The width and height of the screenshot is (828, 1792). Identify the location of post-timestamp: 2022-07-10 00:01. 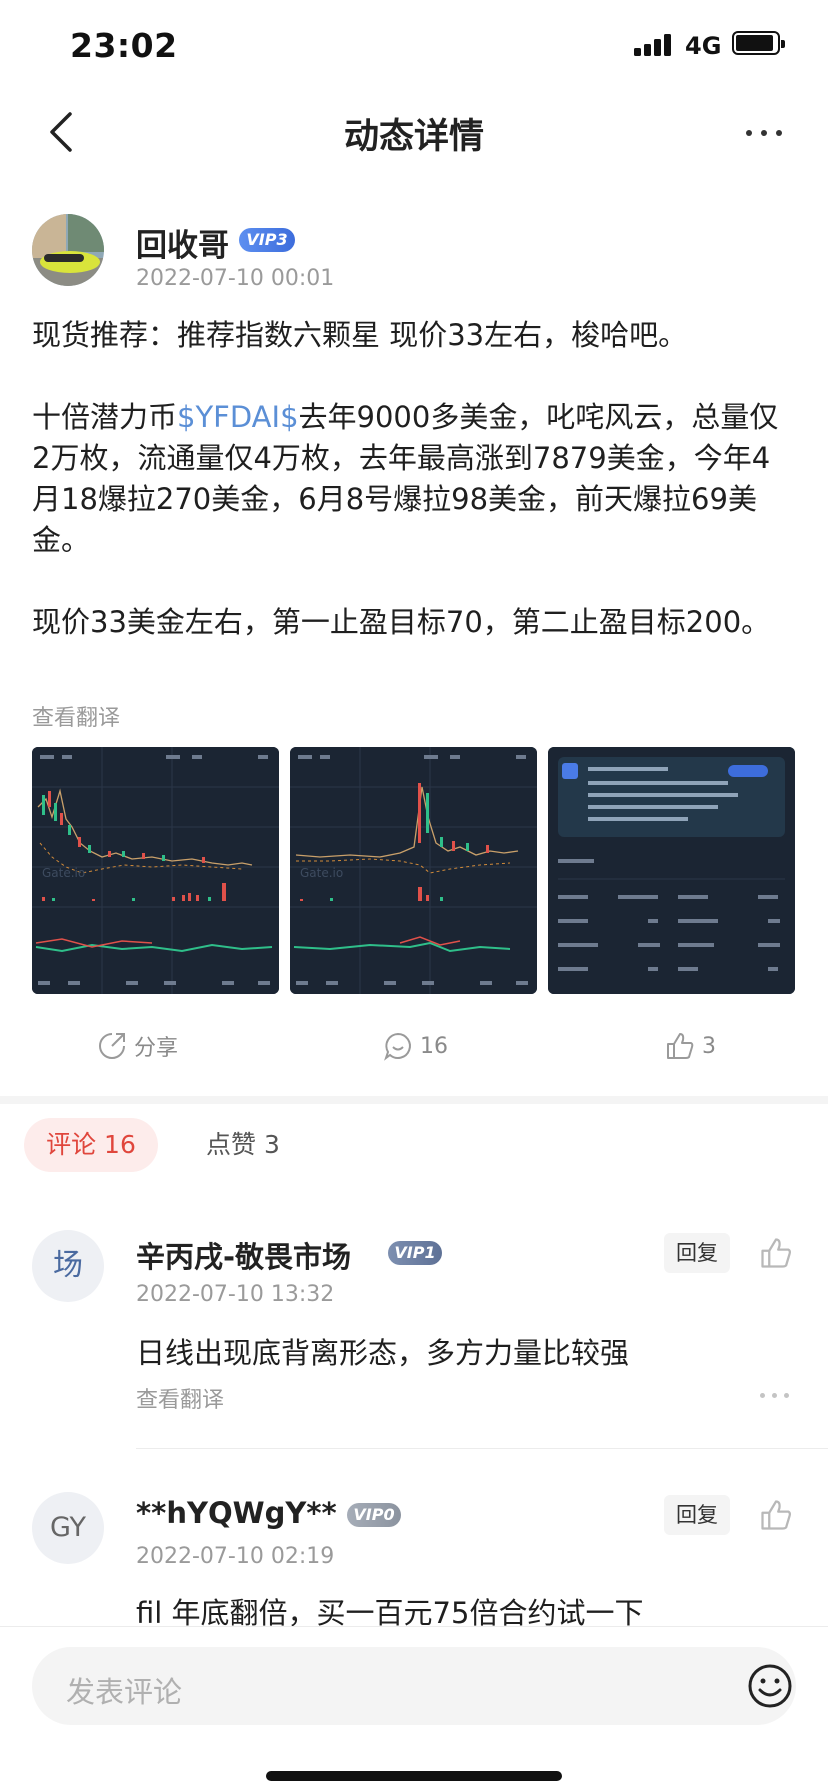
(235, 278).